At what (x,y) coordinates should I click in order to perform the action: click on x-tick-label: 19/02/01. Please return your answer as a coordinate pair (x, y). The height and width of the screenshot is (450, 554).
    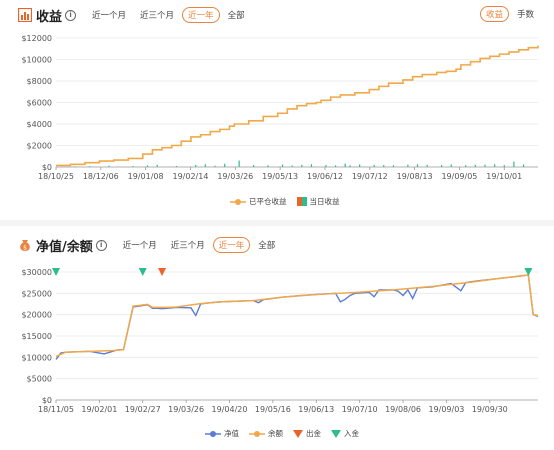
    Looking at the image, I should click on (99, 409).